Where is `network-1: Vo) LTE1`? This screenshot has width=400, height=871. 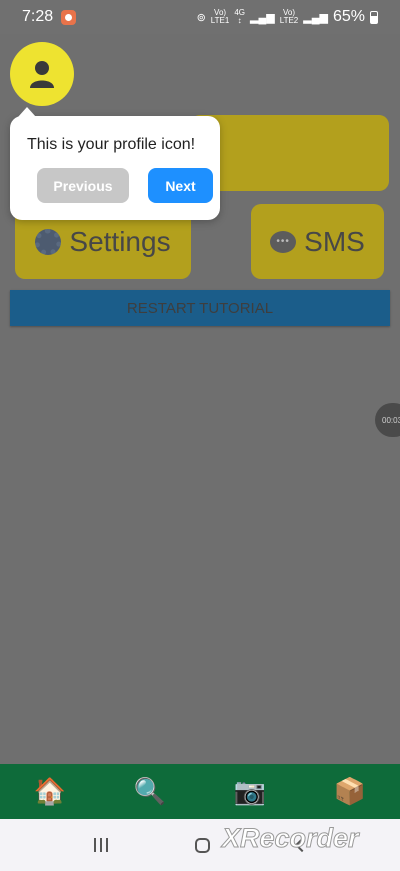
network-1: Vo) LTE1 is located at coordinates (220, 17).